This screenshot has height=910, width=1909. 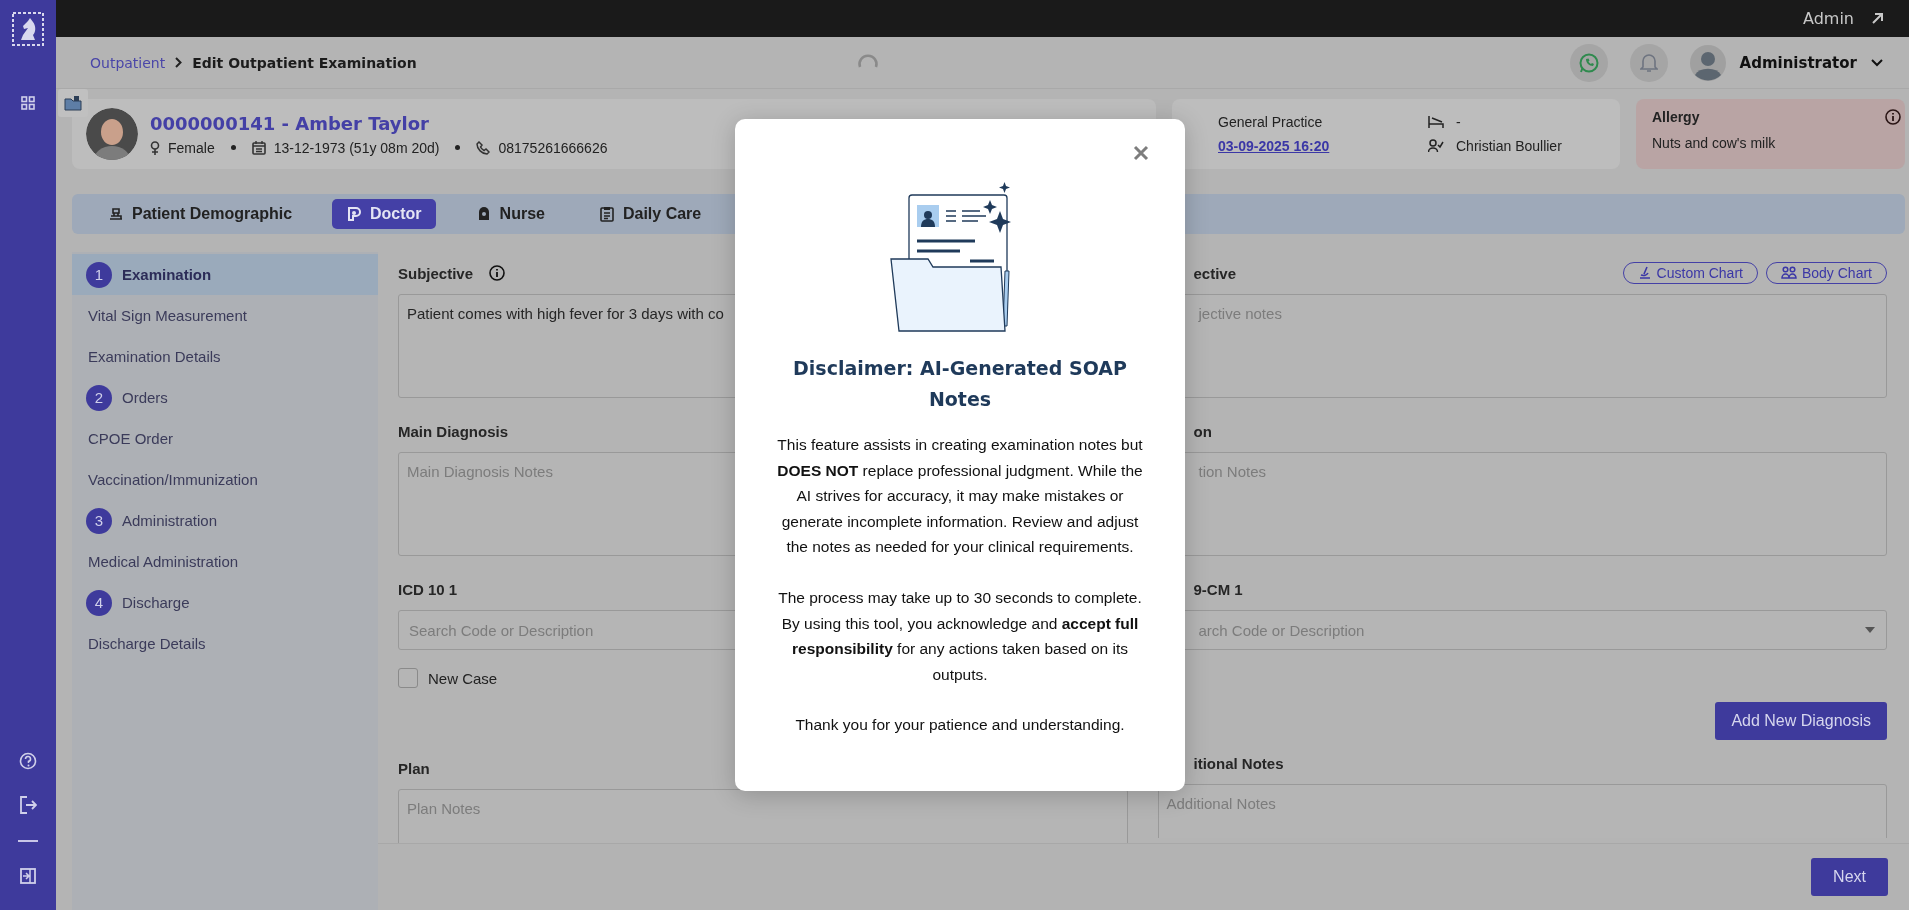 I want to click on dialog-paragraph: This feature assists in creating examination notes but DOES NOT replace professional judgment. While the AI strives for accuracy, it may make mistakes or generate incomplete information. Review and adjust the notes as needed for your clinical requirements., so click(x=960, y=496).